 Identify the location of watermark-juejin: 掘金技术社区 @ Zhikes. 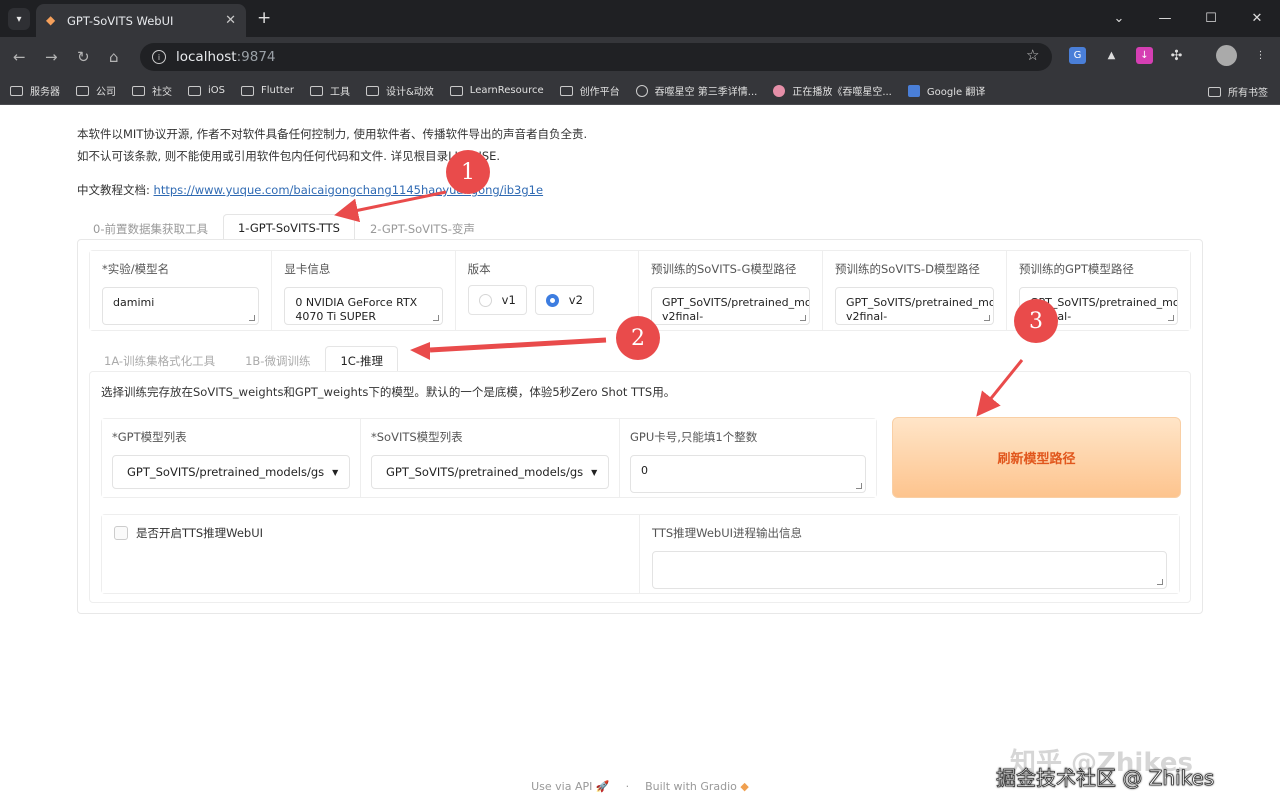
(1105, 778).